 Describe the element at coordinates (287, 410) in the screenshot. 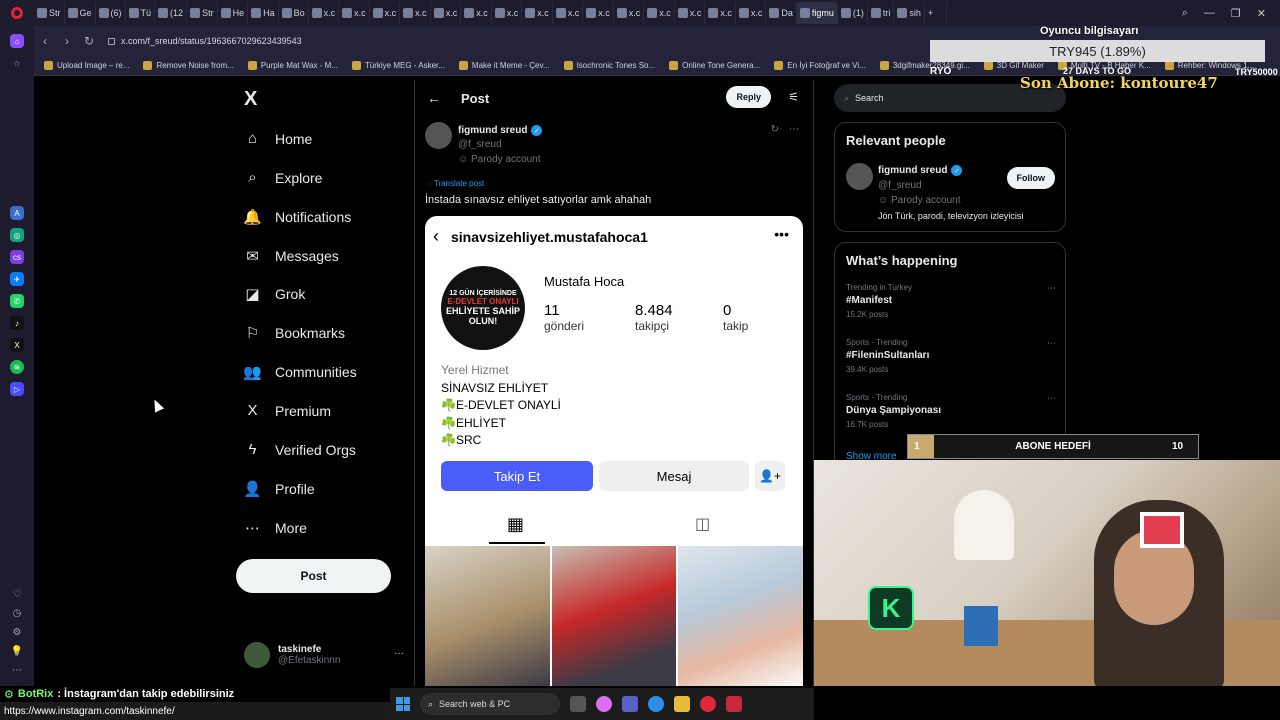

I see `nav-item-premium: X Premium` at that location.